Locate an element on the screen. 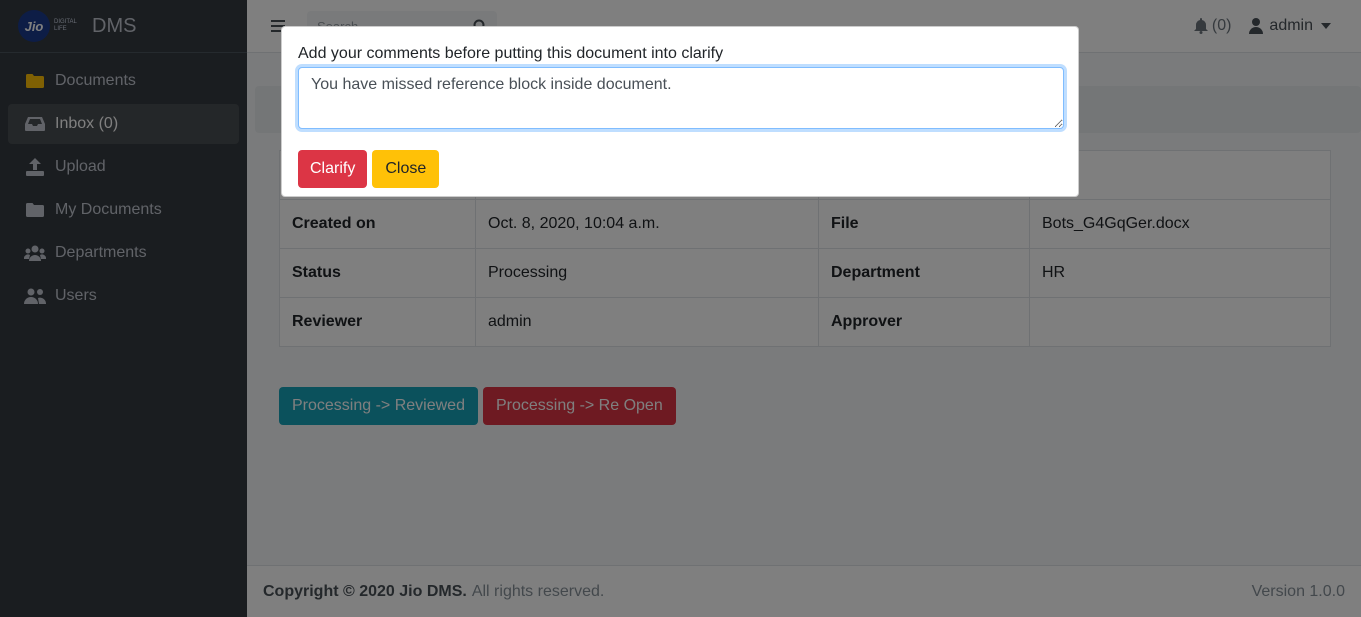  close-button: Close is located at coordinates (406, 169).